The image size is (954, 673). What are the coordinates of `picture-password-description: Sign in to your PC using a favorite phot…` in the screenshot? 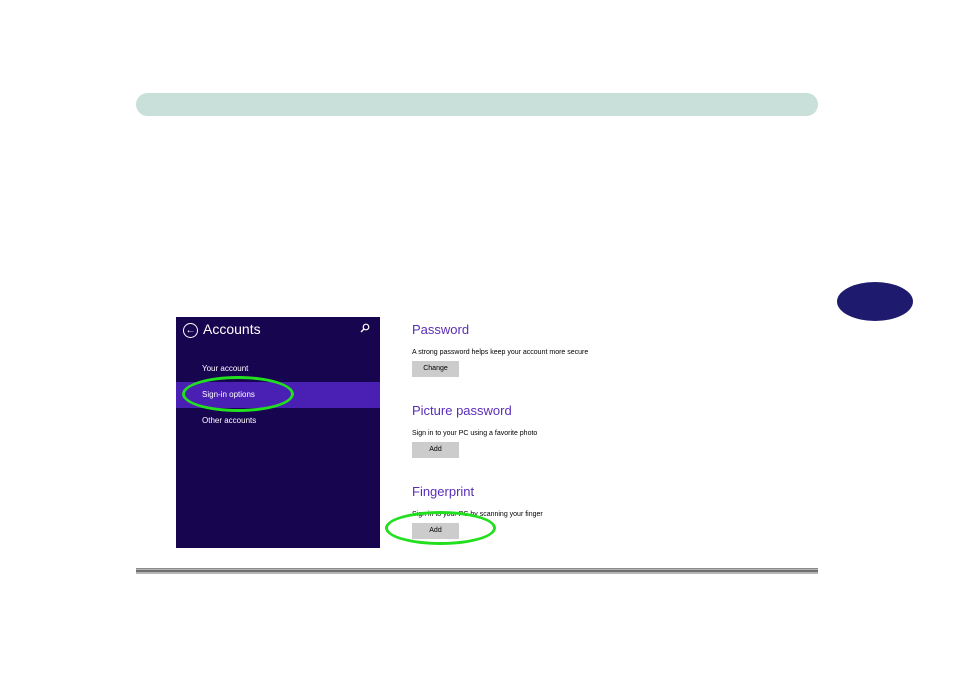 It's located at (475, 433).